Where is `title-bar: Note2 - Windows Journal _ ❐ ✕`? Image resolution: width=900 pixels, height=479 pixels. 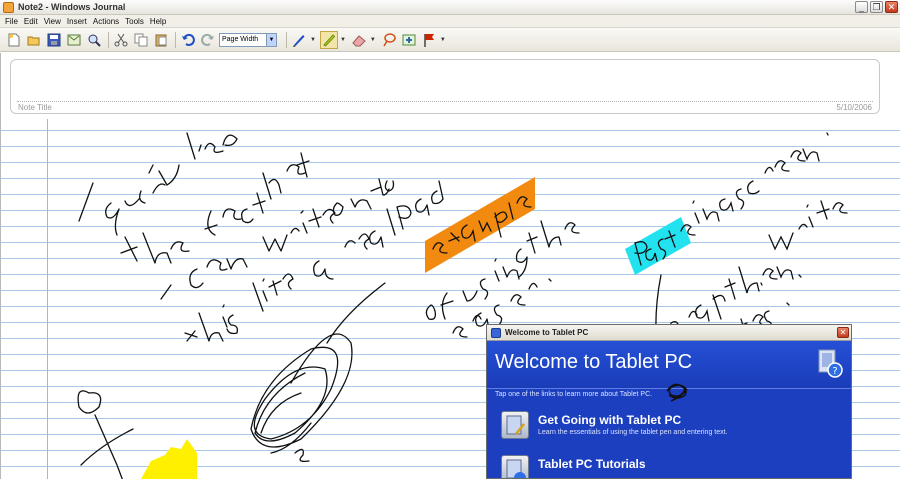
title-bar: Note2 - Windows Journal _ ❐ ✕ is located at coordinates (450, 7).